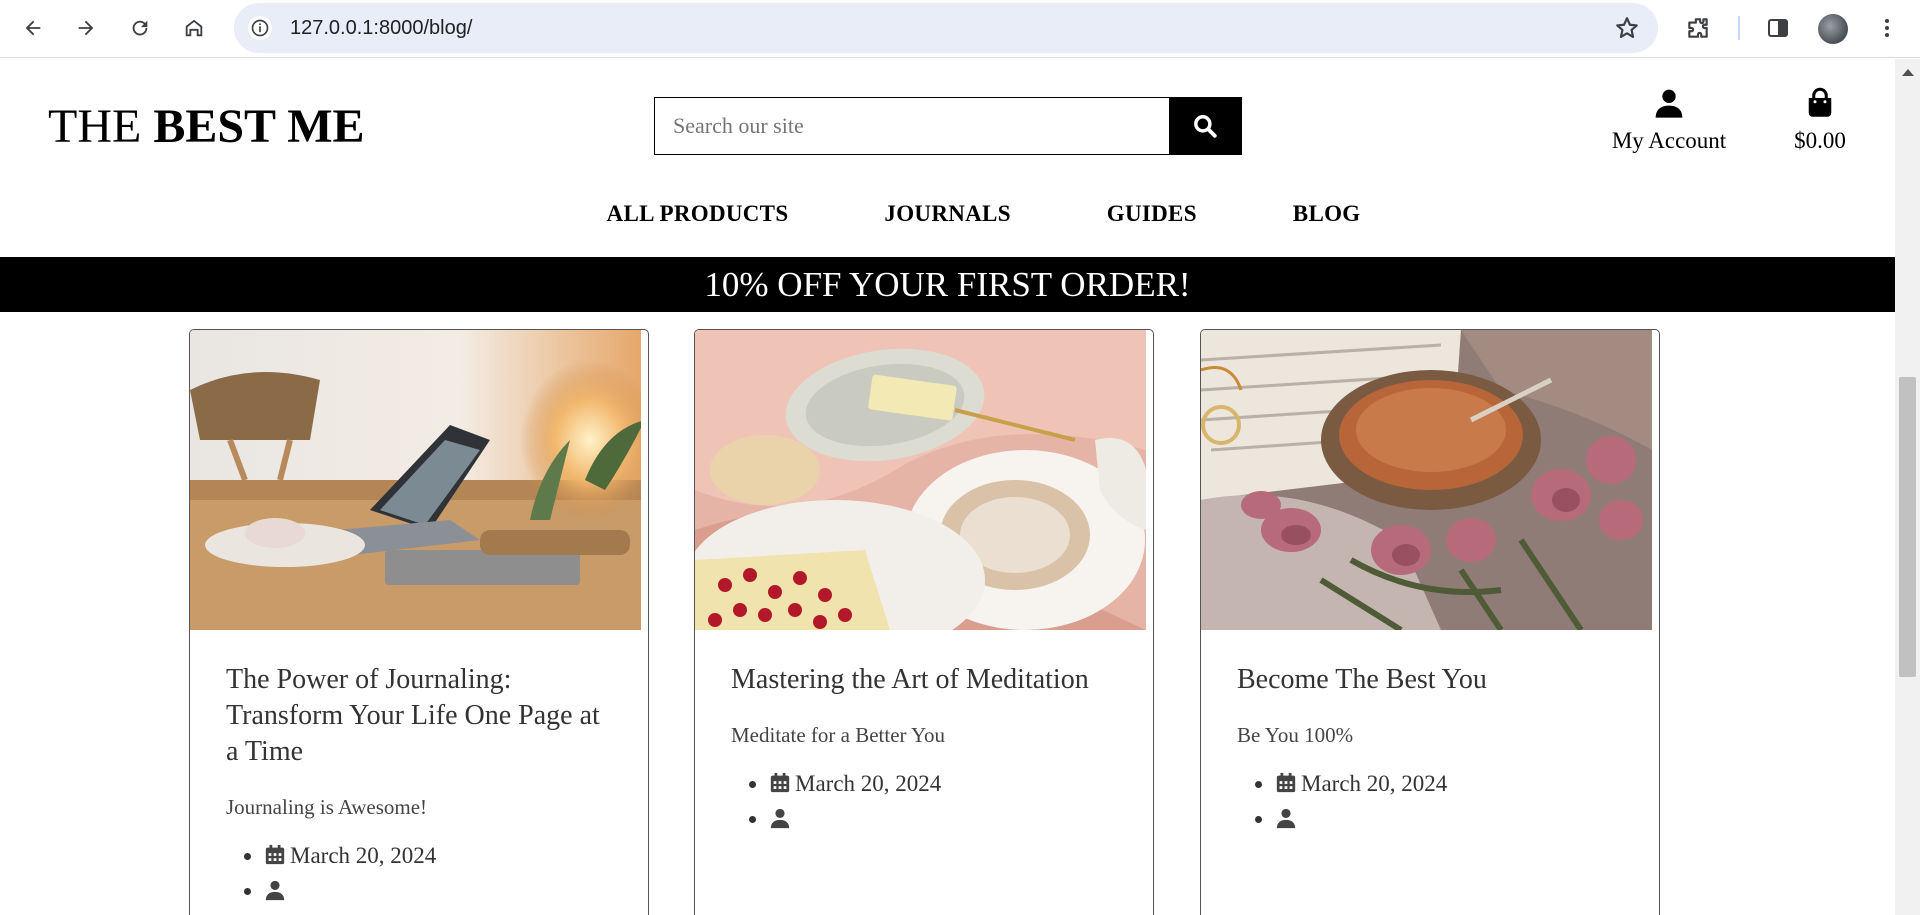 The width and height of the screenshot is (1920, 915). Describe the element at coordinates (327, 807) in the screenshot. I see `post-excerpt: Journaling is Awesome!` at that location.